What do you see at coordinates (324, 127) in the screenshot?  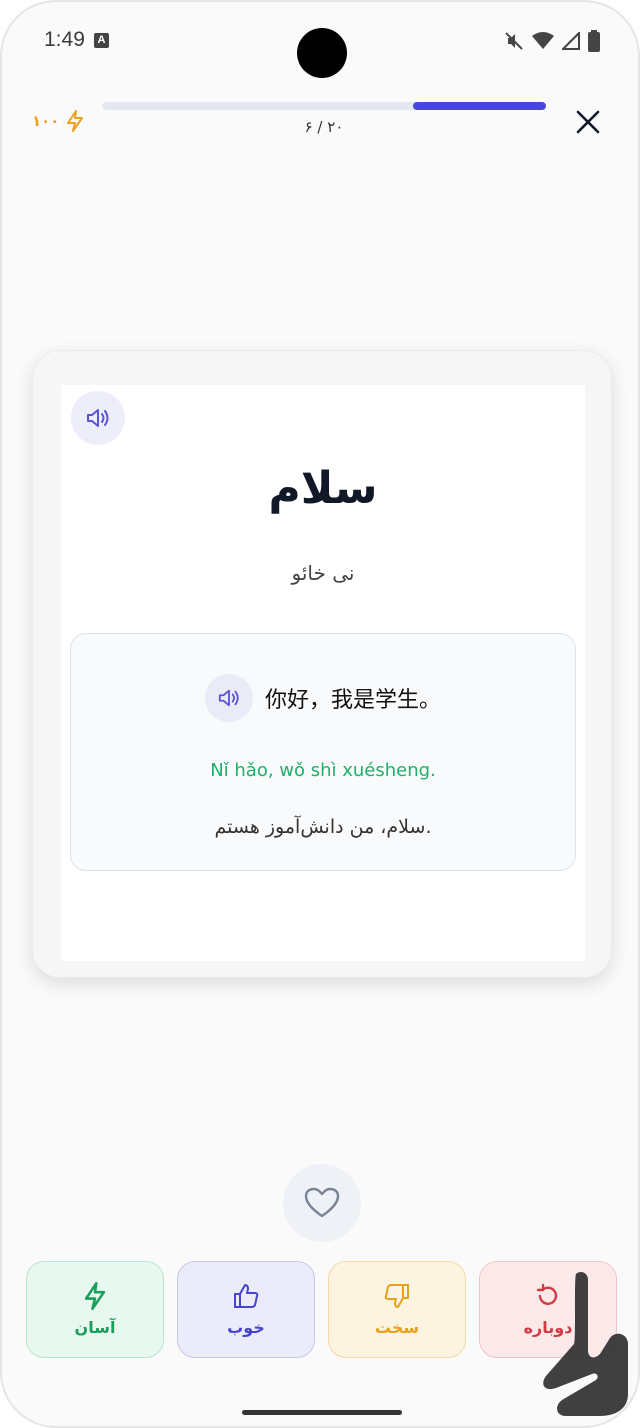 I see `progress-count: ۶ / ۲۰` at bounding box center [324, 127].